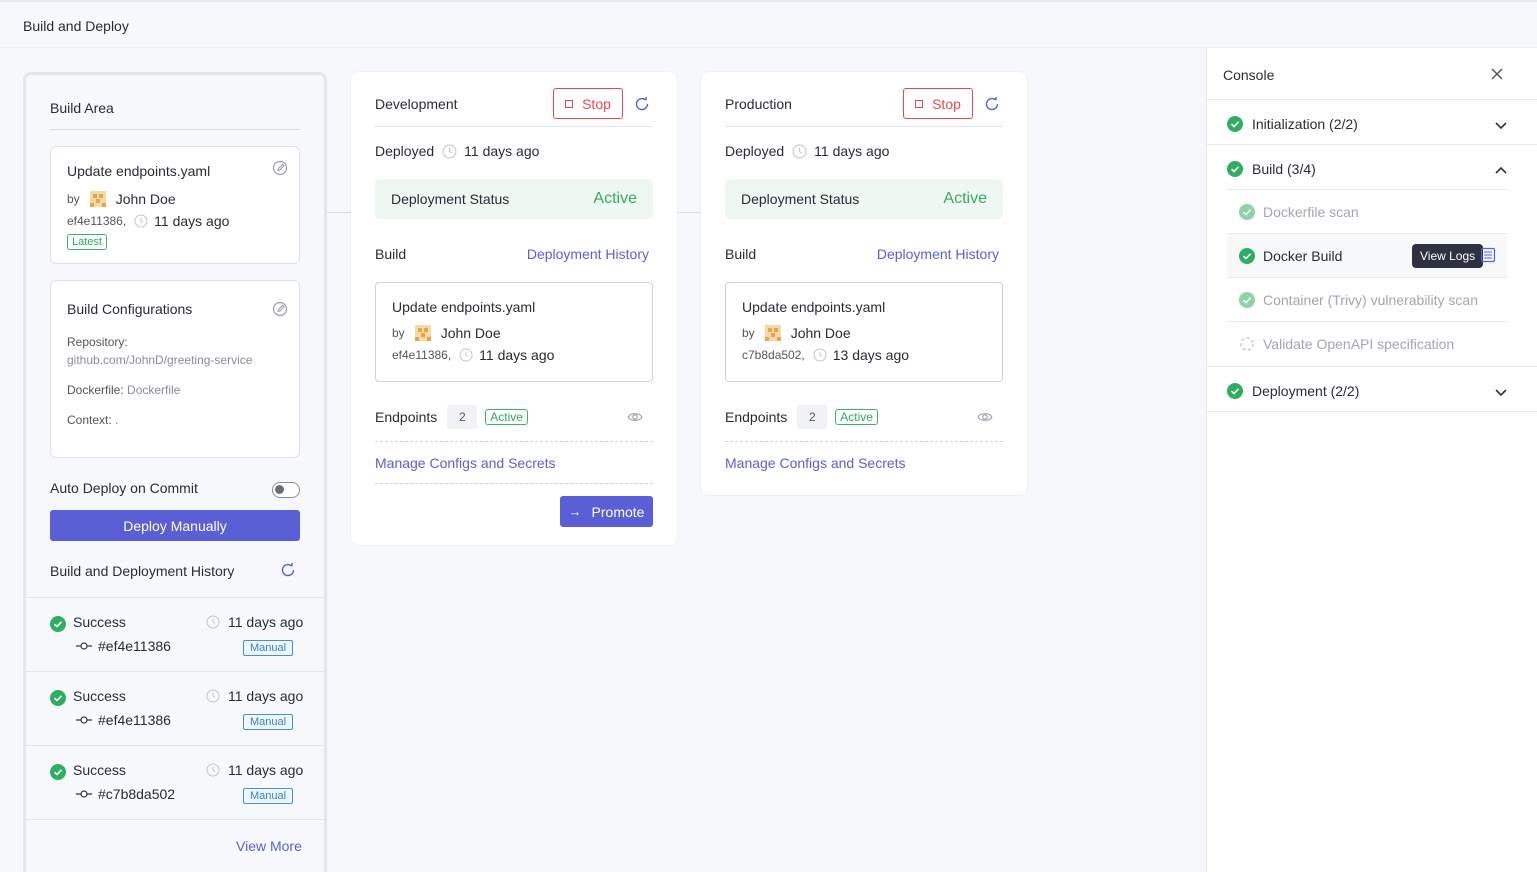 The image size is (1537, 872). Describe the element at coordinates (1497, 74) in the screenshot. I see `close-icon` at that location.